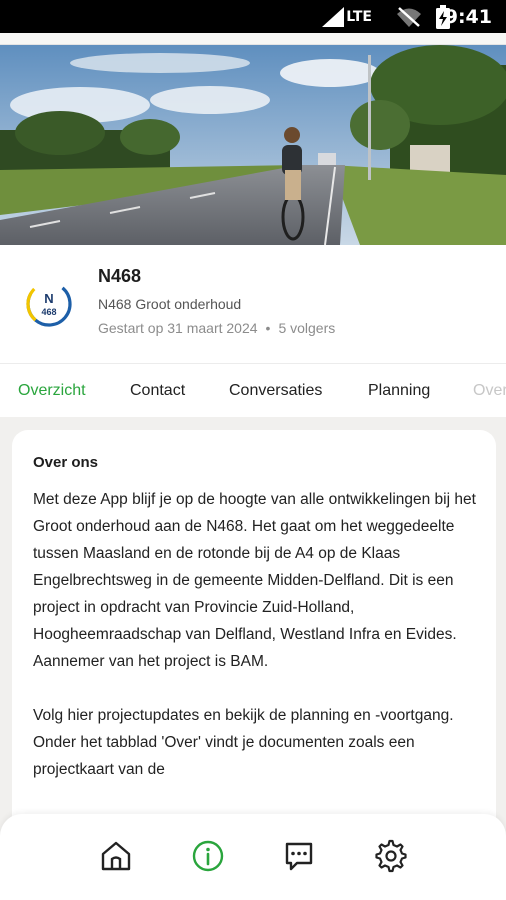 Image resolution: width=506 pixels, height=900 pixels. I want to click on nav-chat-button, so click(299, 856).